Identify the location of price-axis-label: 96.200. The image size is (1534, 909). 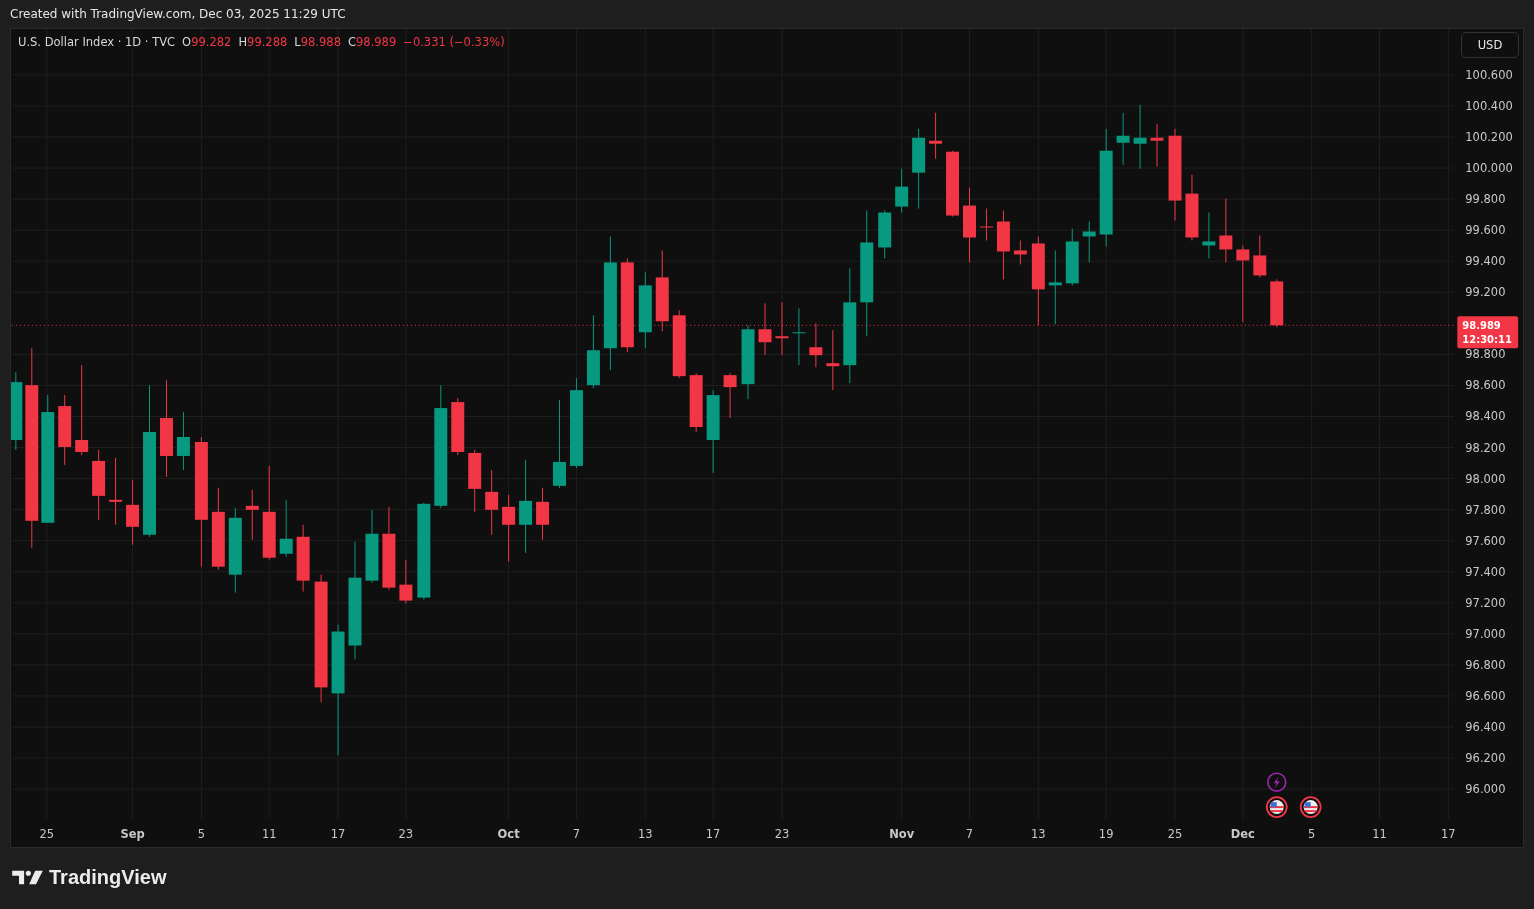
(1485, 758).